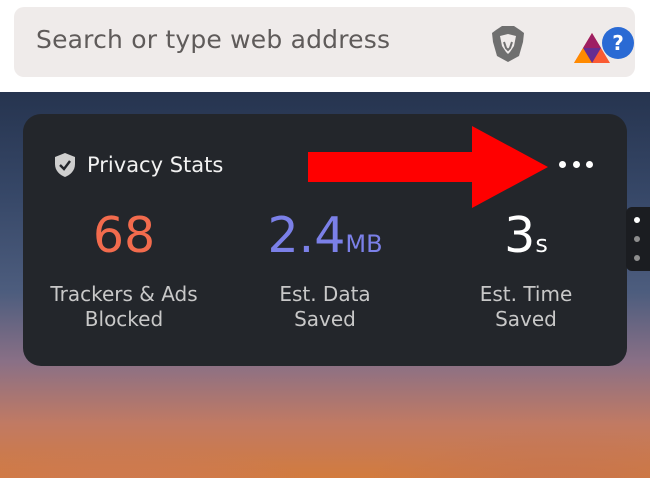  I want to click on stat-value: 3s, so click(526, 235).